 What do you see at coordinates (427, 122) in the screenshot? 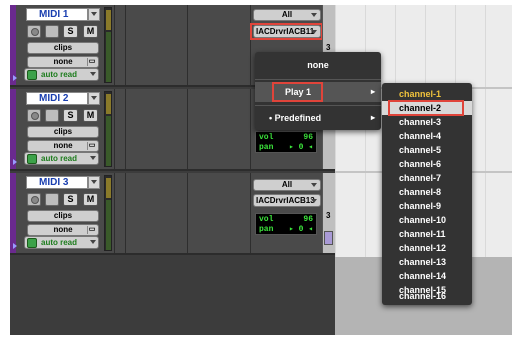
I see `channel-item-3: channel-3` at bounding box center [427, 122].